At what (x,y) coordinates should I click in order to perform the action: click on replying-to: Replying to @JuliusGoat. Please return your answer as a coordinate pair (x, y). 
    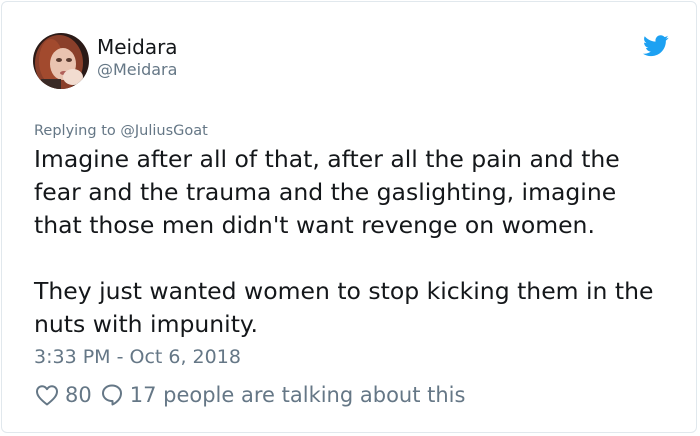
    Looking at the image, I should click on (121, 131).